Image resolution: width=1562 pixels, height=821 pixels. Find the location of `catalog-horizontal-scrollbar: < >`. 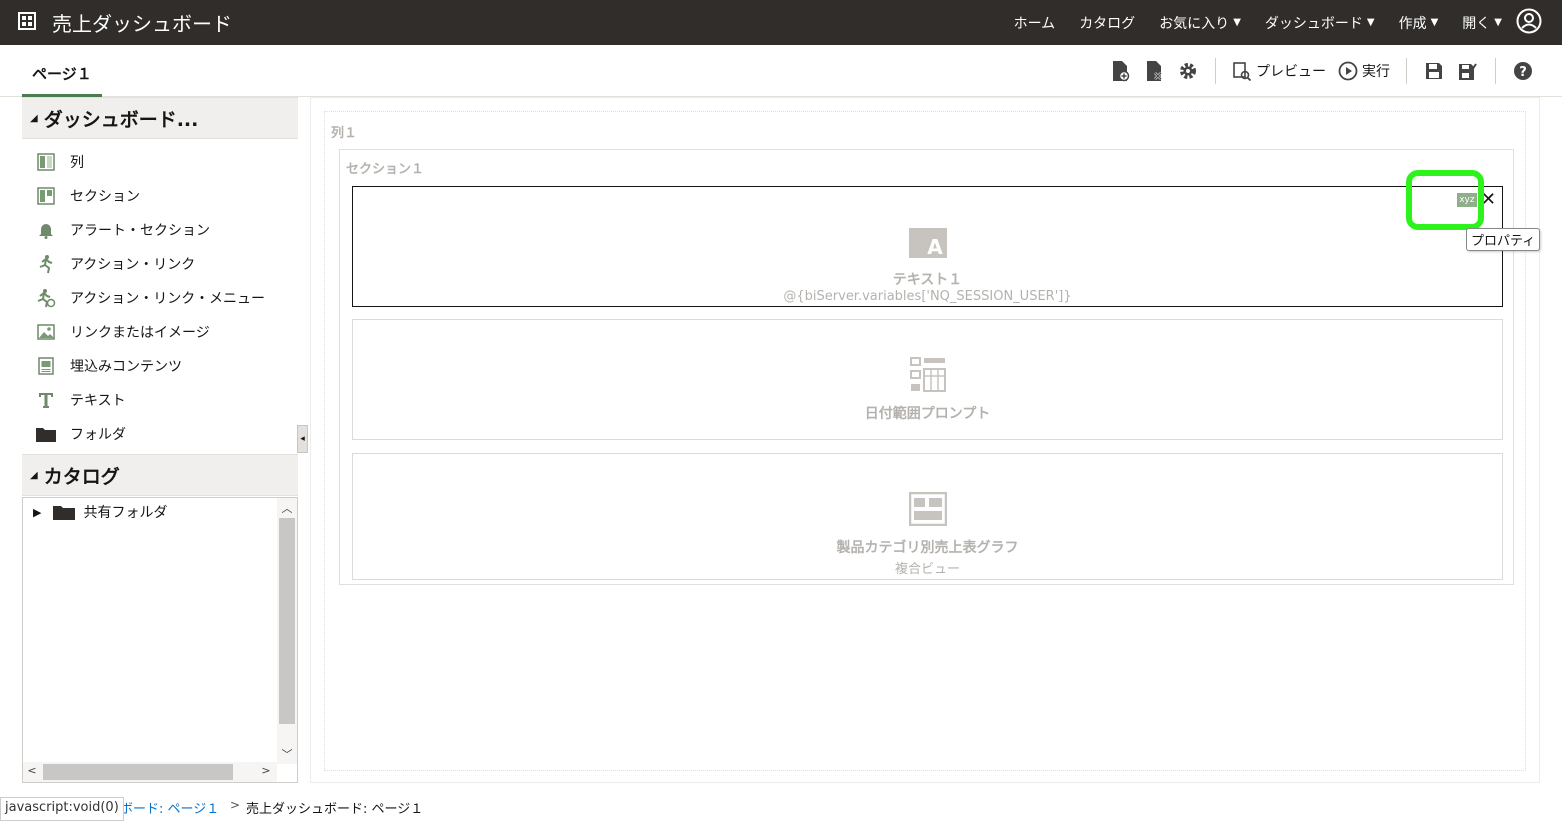

catalog-horizontal-scrollbar: < > is located at coordinates (150, 772).